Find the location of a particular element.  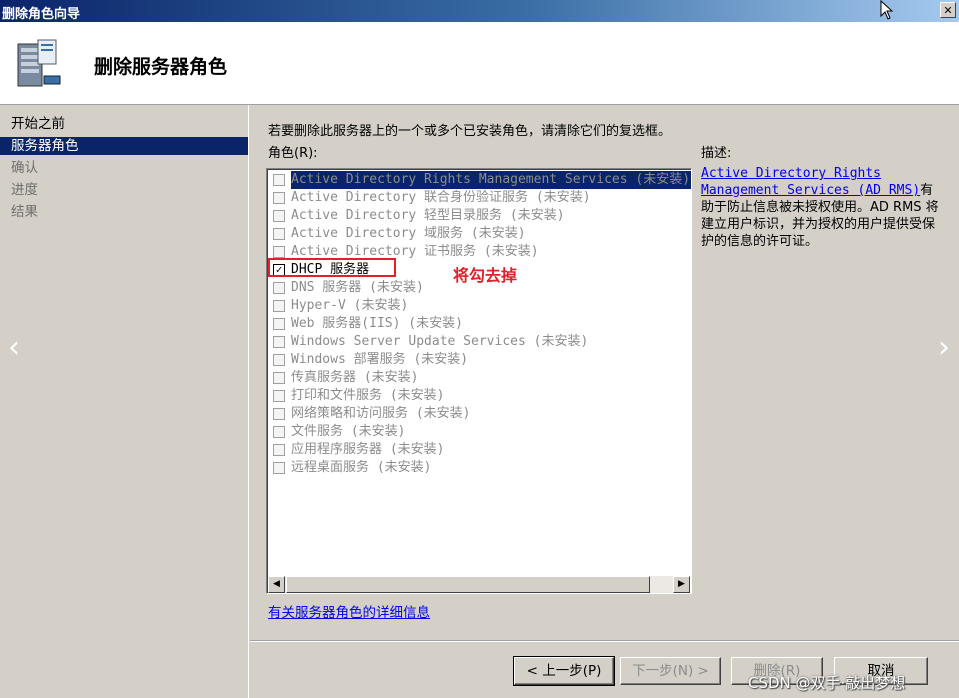

role-label: 远程桌面服务 (未安装) is located at coordinates (361, 467).